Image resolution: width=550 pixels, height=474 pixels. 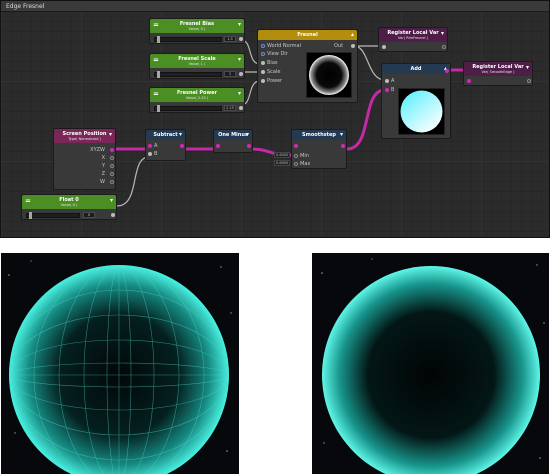 What do you see at coordinates (241, 39) in the screenshot?
I see `fresnel-bias-output-port` at bounding box center [241, 39].